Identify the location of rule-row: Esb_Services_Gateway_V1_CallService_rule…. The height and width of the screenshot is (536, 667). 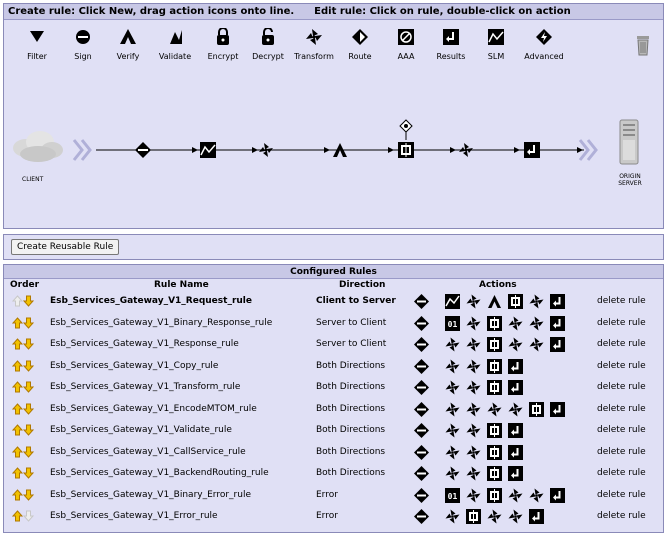
(333, 453).